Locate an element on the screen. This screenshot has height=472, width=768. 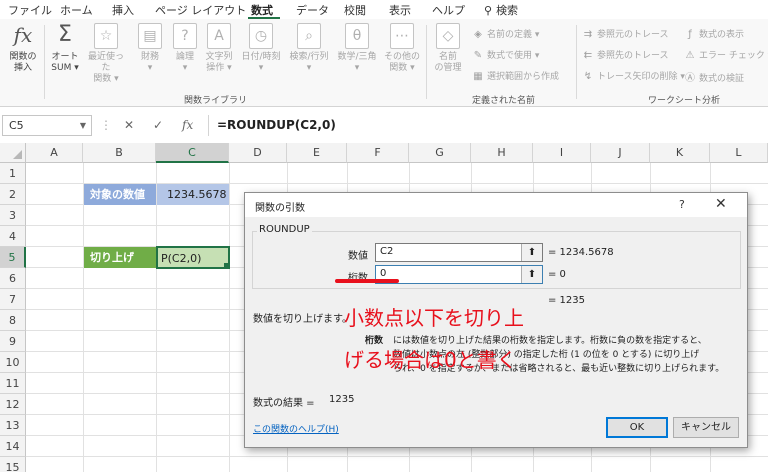
column-header-k: K is located at coordinates (680, 153).